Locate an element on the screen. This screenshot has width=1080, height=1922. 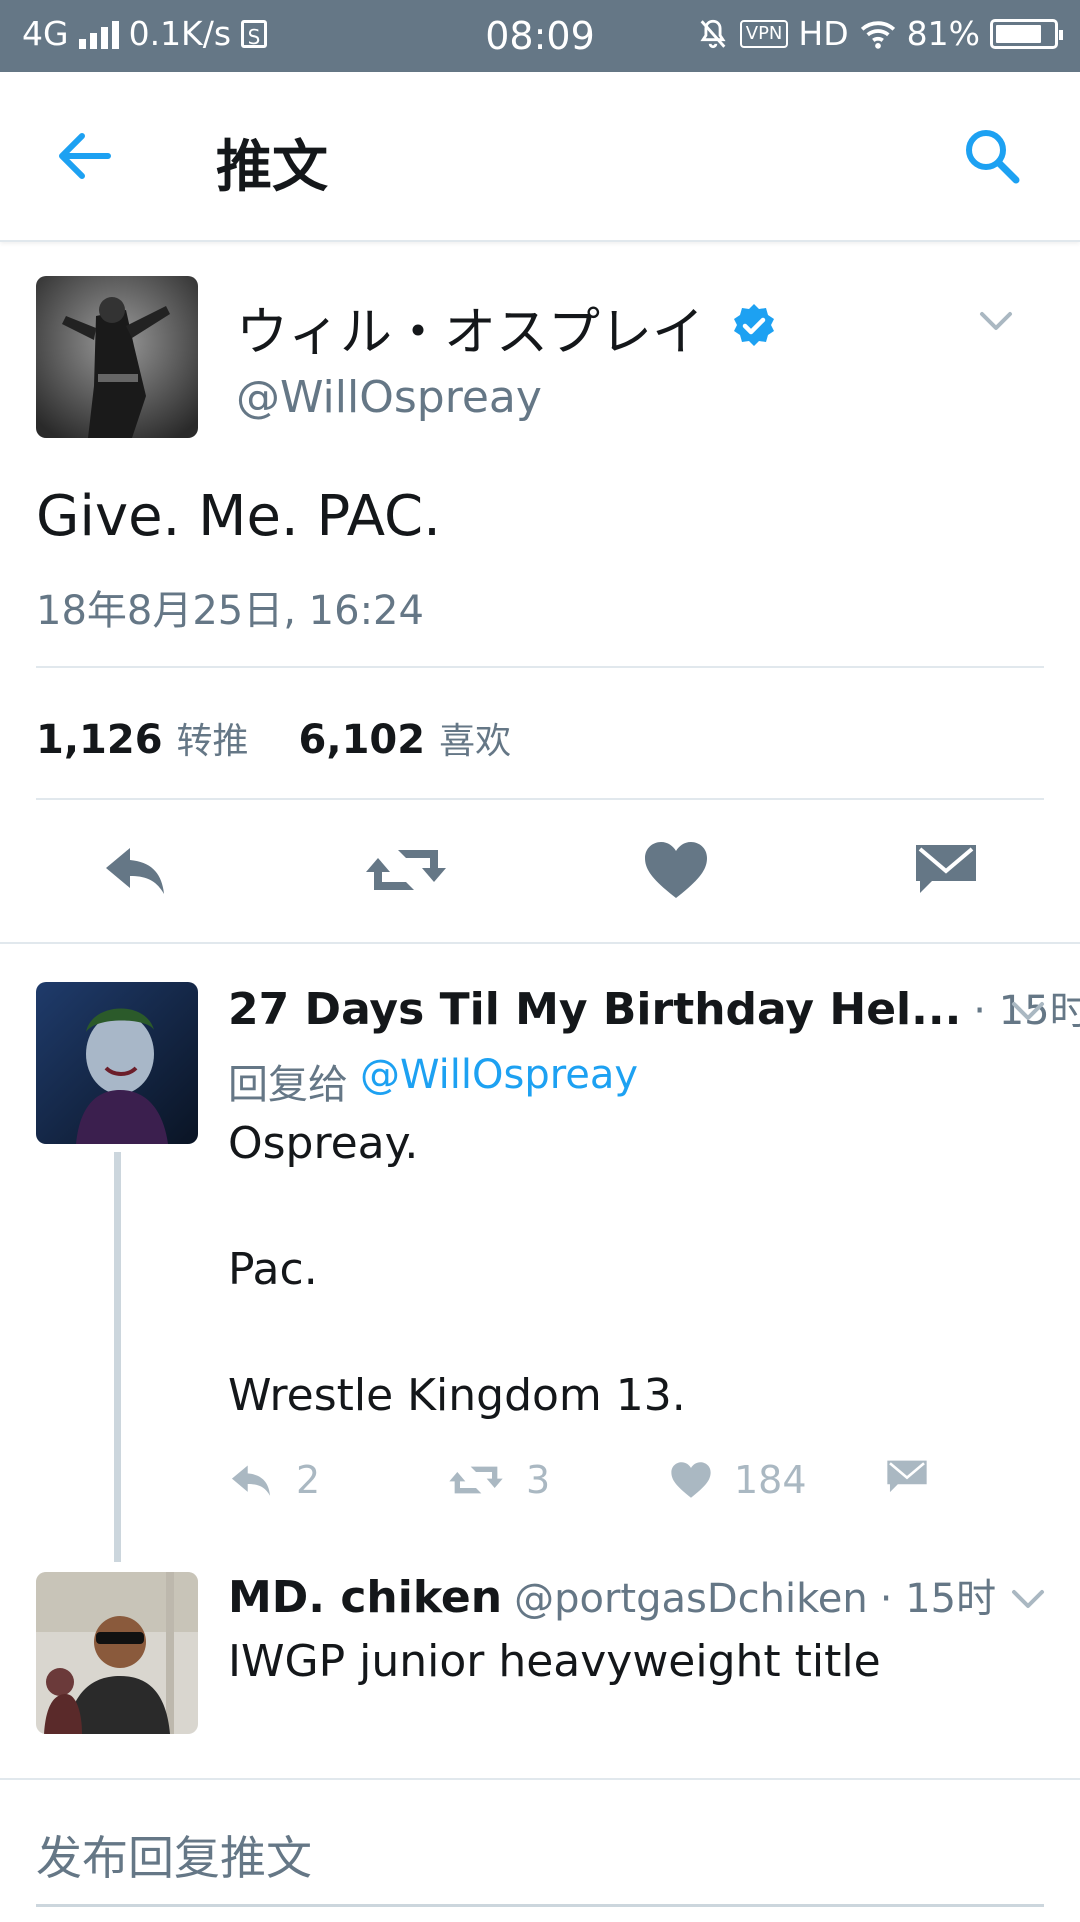
reply-action-message is located at coordinates (907, 1479).